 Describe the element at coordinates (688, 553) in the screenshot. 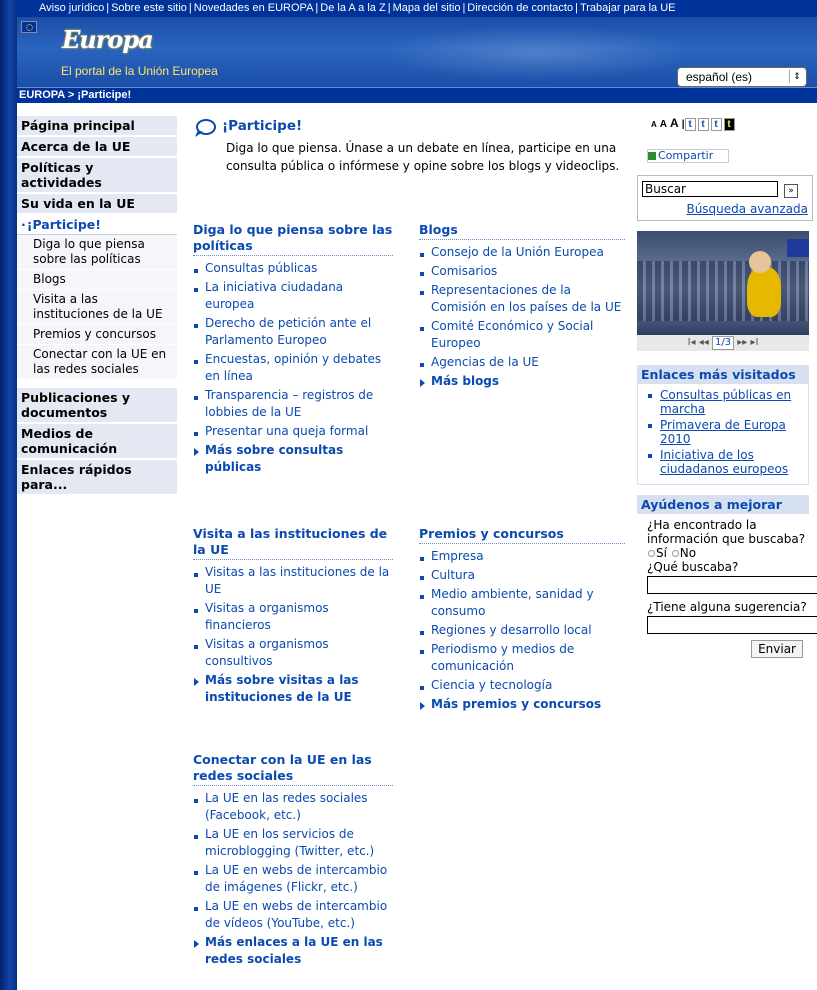

I see `no-label: No` at that location.